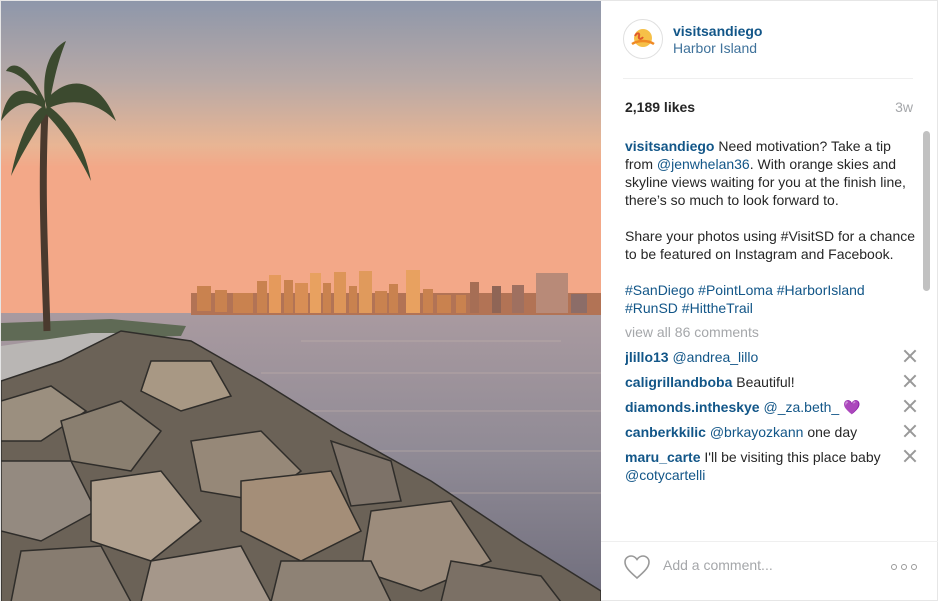  I want to click on comment-item: canberkkilic @brkayozkann one day, so click(771, 432).